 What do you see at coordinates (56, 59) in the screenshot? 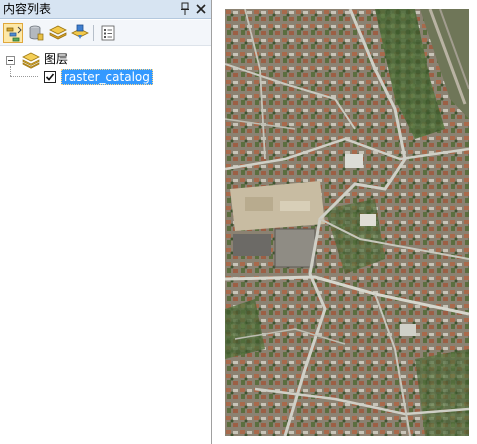
I see `layers-group-label: 图层` at bounding box center [56, 59].